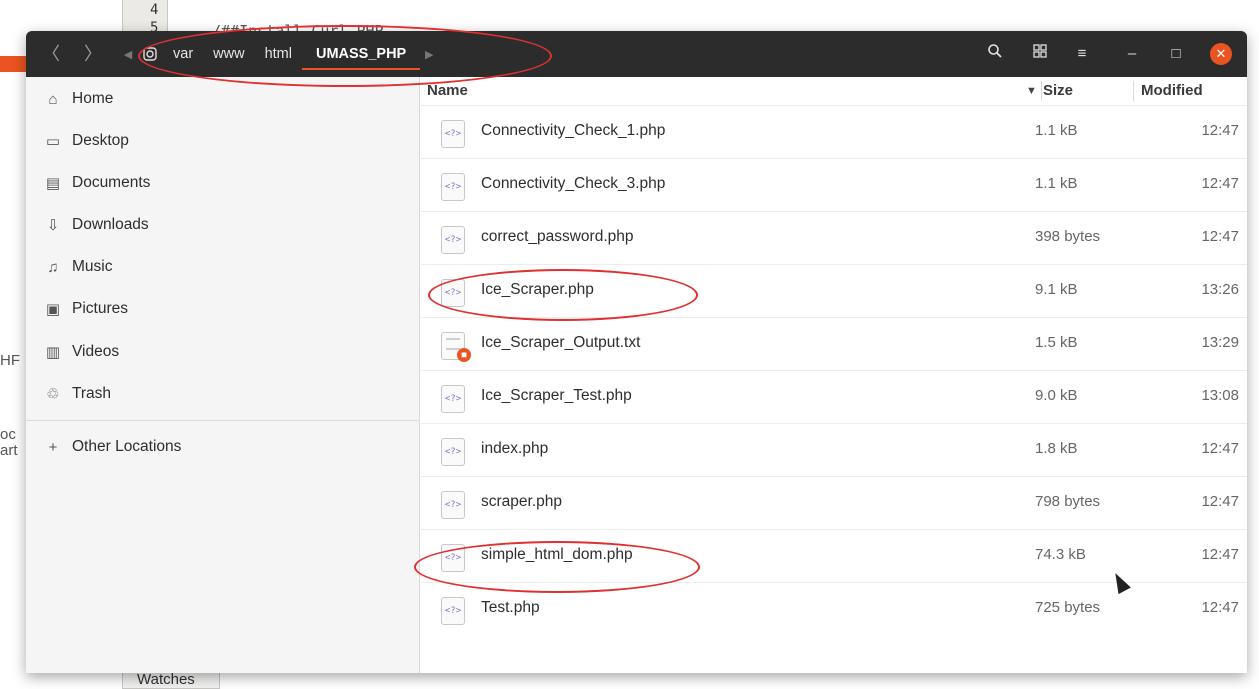 The width and height of the screenshot is (1259, 689). I want to click on path-scroll-right-icon: ▶, so click(429, 54).